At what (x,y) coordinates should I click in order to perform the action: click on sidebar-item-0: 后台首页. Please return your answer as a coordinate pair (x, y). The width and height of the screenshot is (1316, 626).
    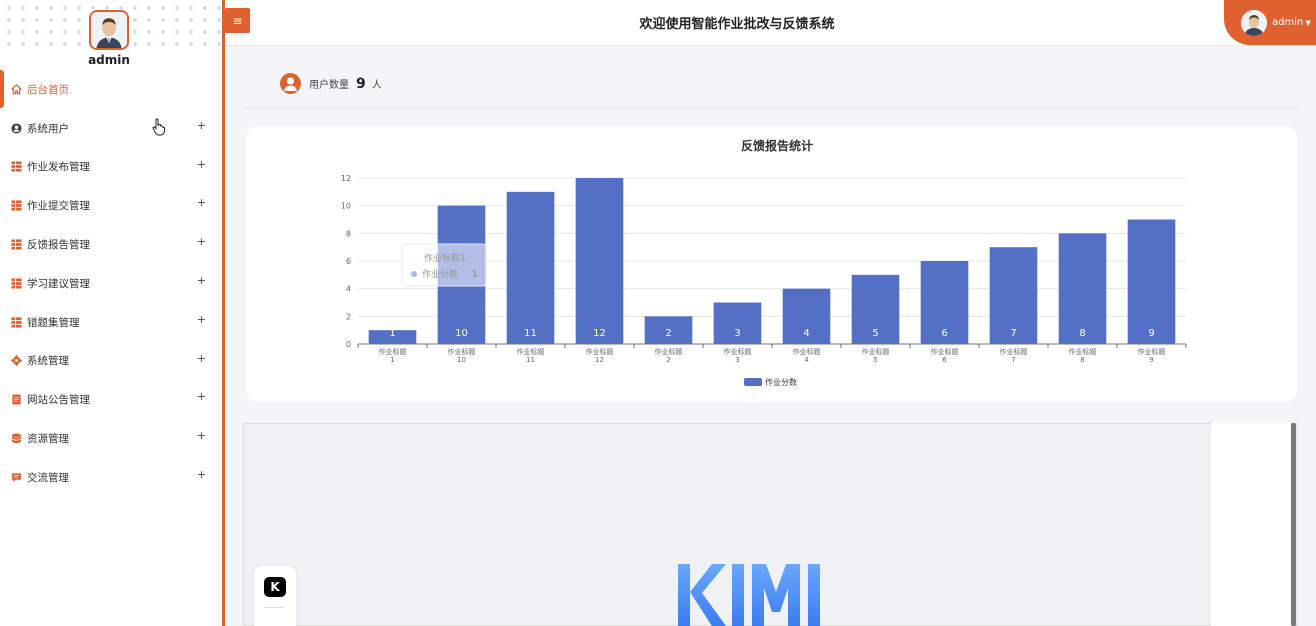
    Looking at the image, I should click on (111, 89).